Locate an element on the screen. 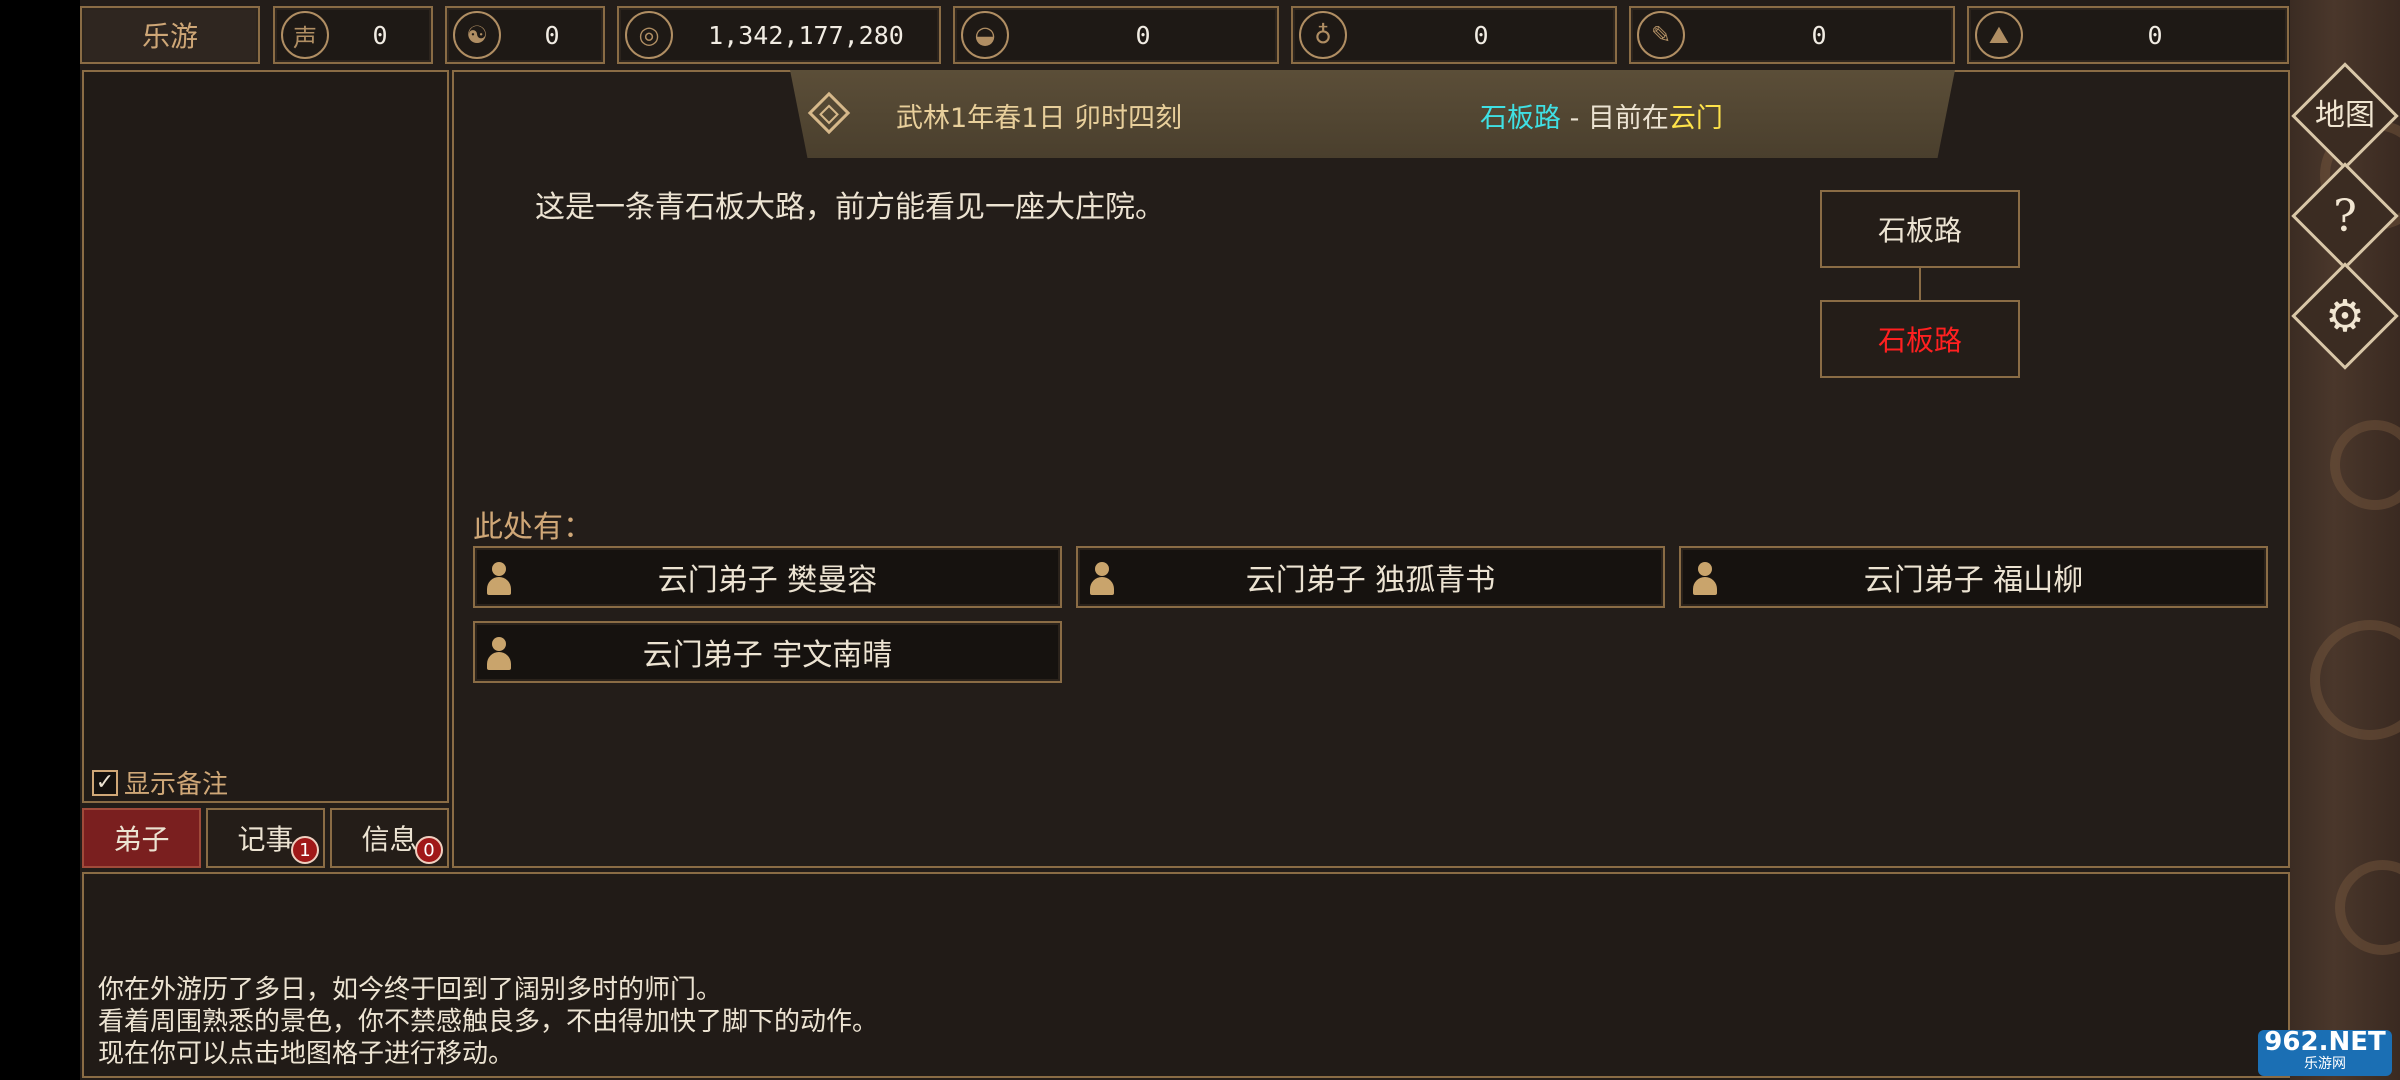 The image size is (2400, 1080). map-connector is located at coordinates (1920, 284).